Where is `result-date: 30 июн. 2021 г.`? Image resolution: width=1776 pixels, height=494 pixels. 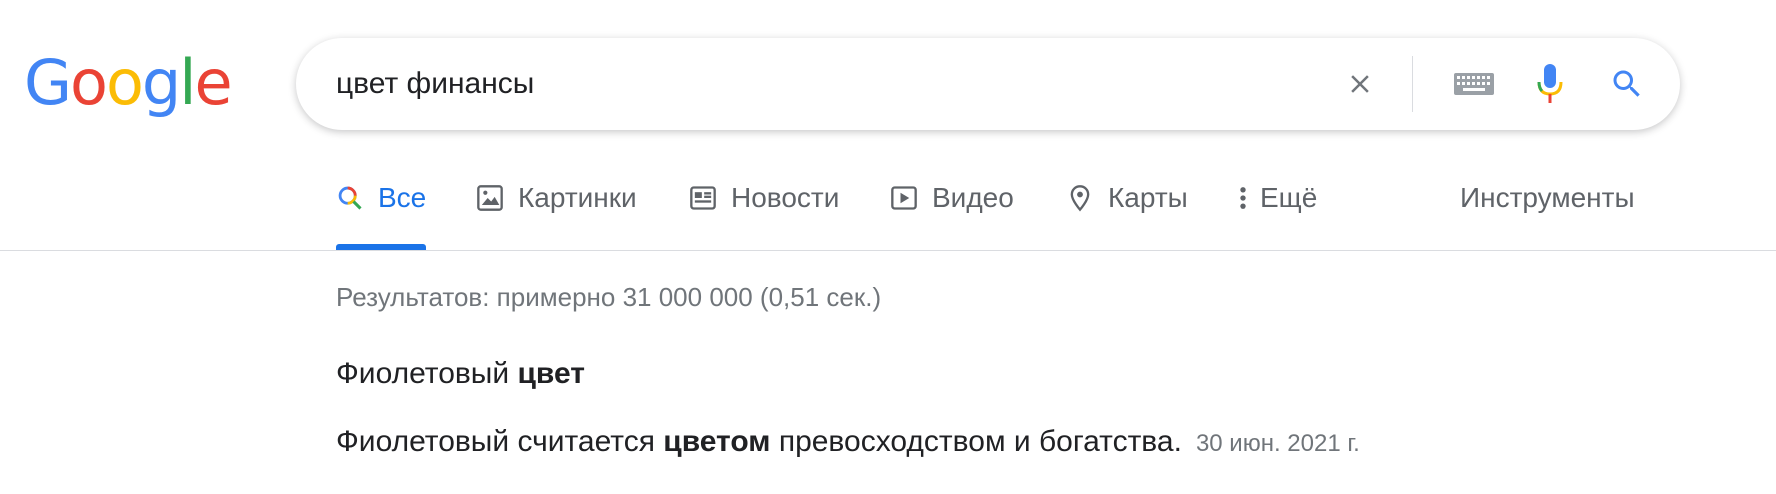 result-date: 30 июн. 2021 г. is located at coordinates (1277, 443).